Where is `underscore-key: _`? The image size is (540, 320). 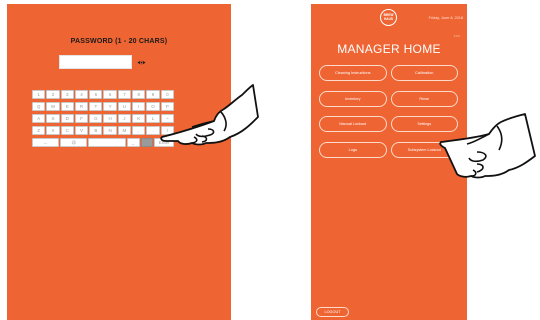 underscore-key: _ is located at coordinates (133, 142).